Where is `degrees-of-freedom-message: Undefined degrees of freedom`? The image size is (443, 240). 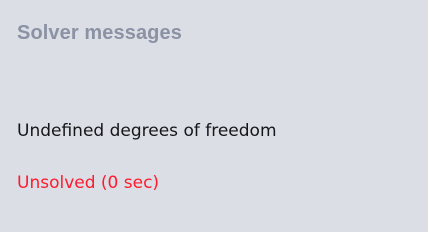 degrees-of-freedom-message: Undefined degrees of freedom is located at coordinates (147, 131).